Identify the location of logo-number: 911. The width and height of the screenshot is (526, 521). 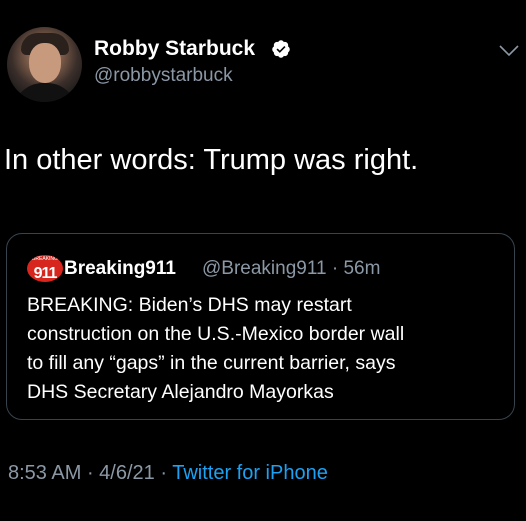
(45, 273).